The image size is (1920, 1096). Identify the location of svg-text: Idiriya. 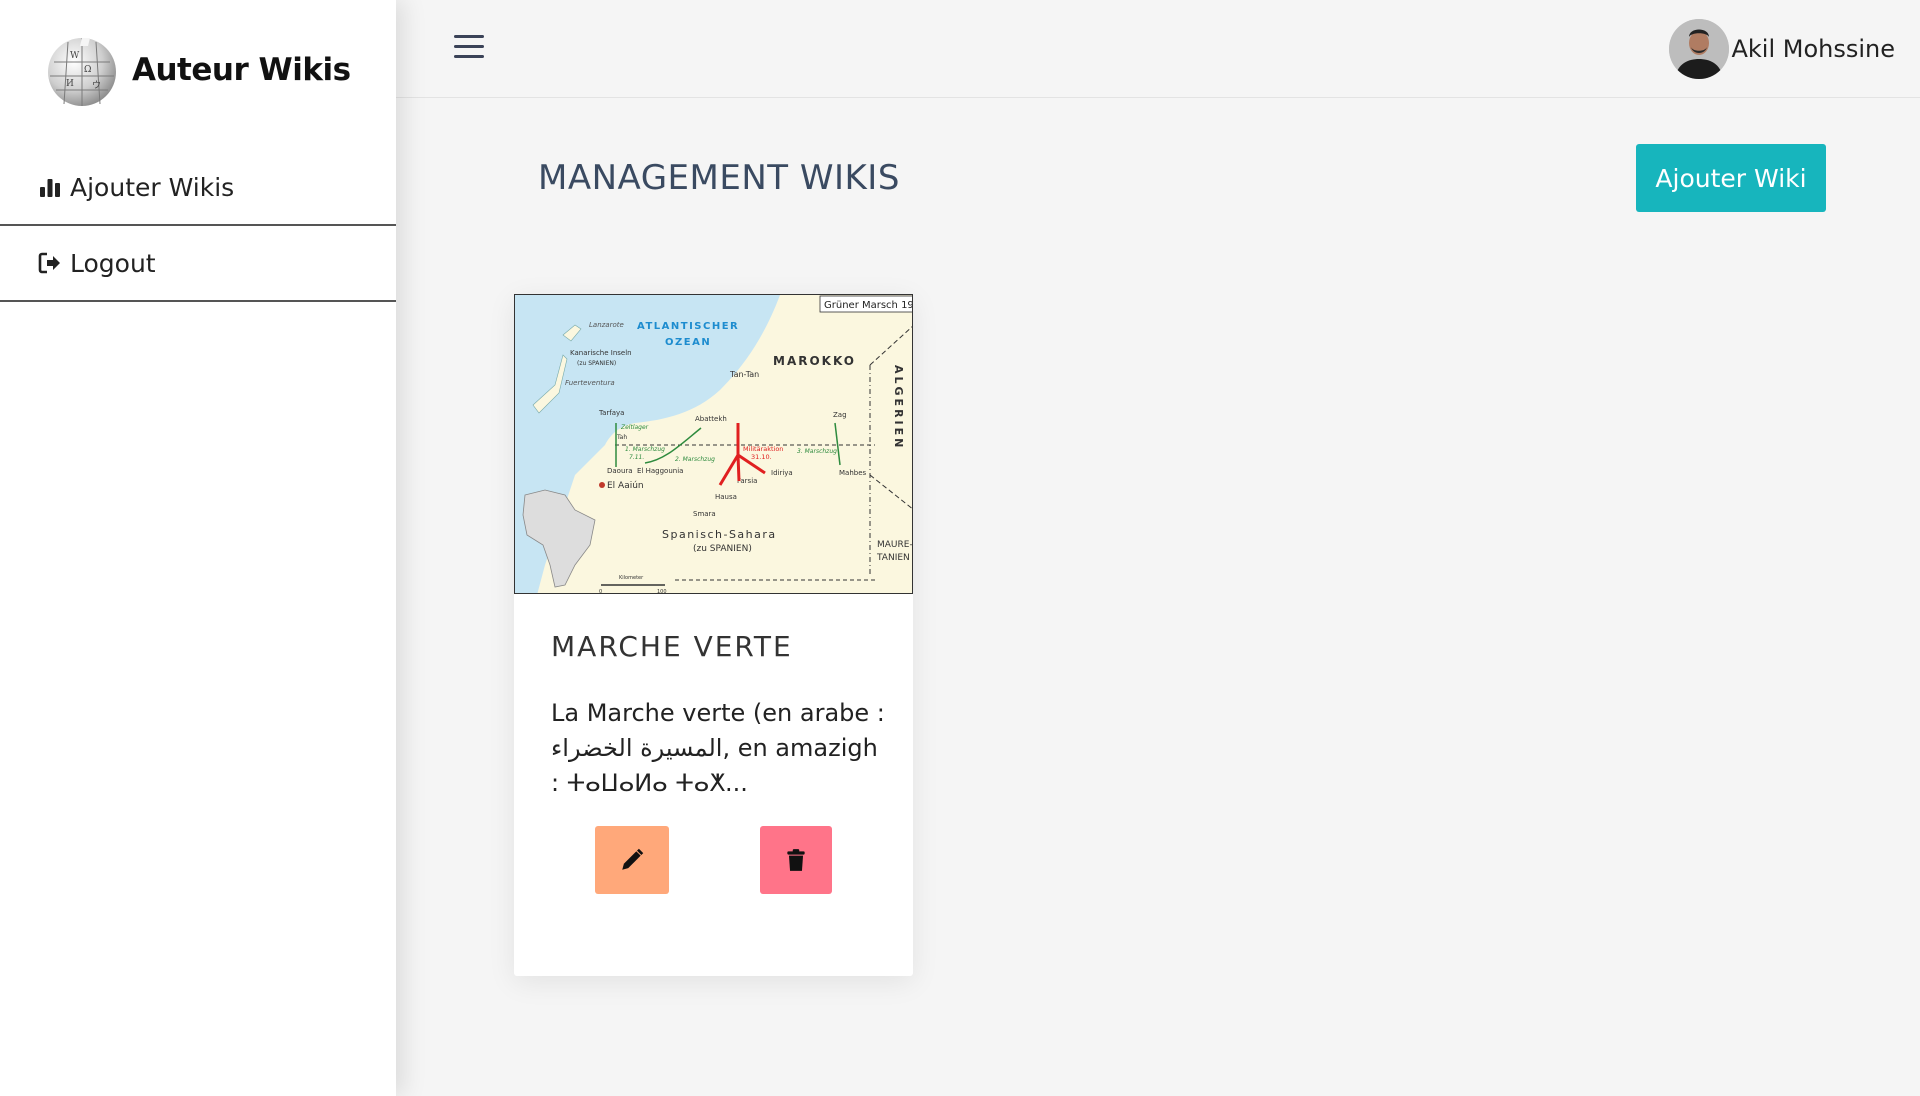
(782, 473).